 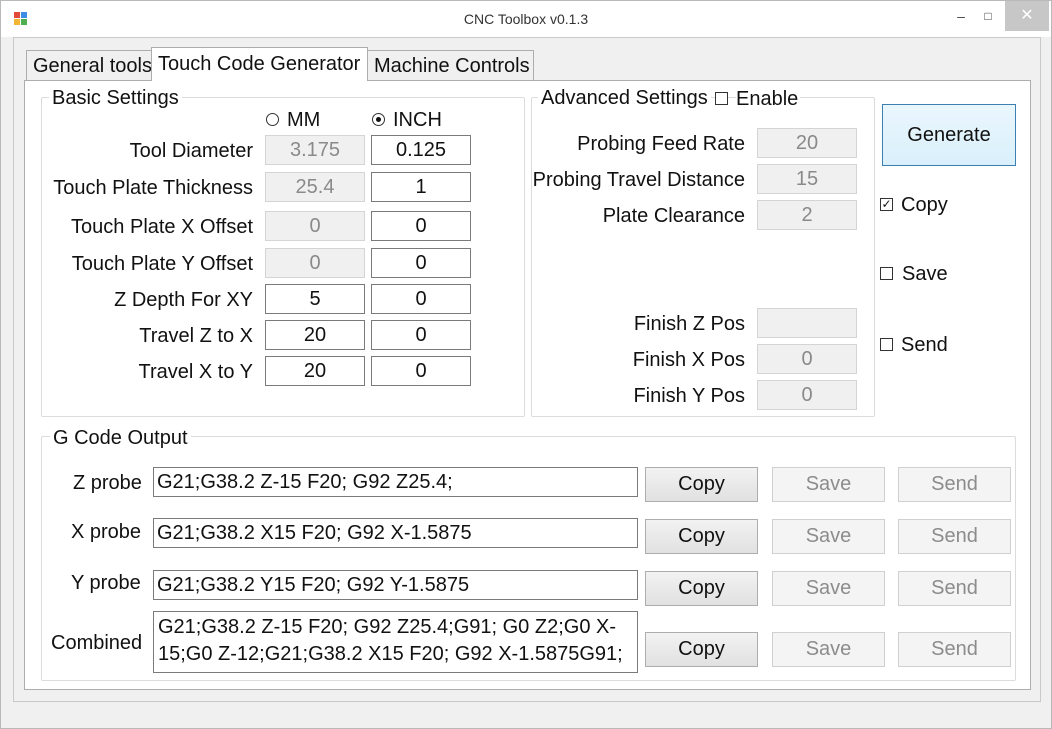 What do you see at coordinates (421, 187) in the screenshot?
I see `touch-plate-thickness-inch-field: 1` at bounding box center [421, 187].